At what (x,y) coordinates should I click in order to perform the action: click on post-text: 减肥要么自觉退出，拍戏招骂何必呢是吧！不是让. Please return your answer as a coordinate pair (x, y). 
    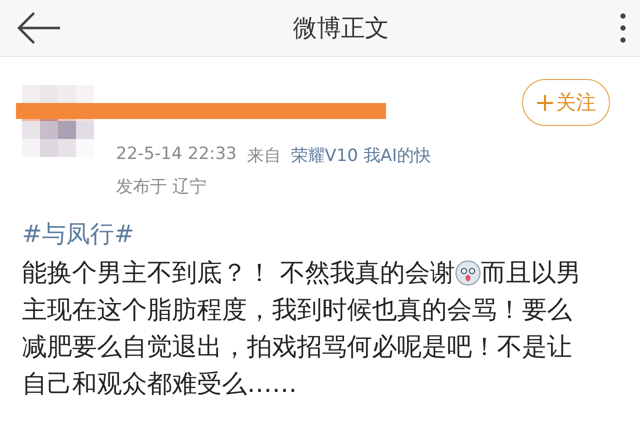
    Looking at the image, I should click on (297, 347).